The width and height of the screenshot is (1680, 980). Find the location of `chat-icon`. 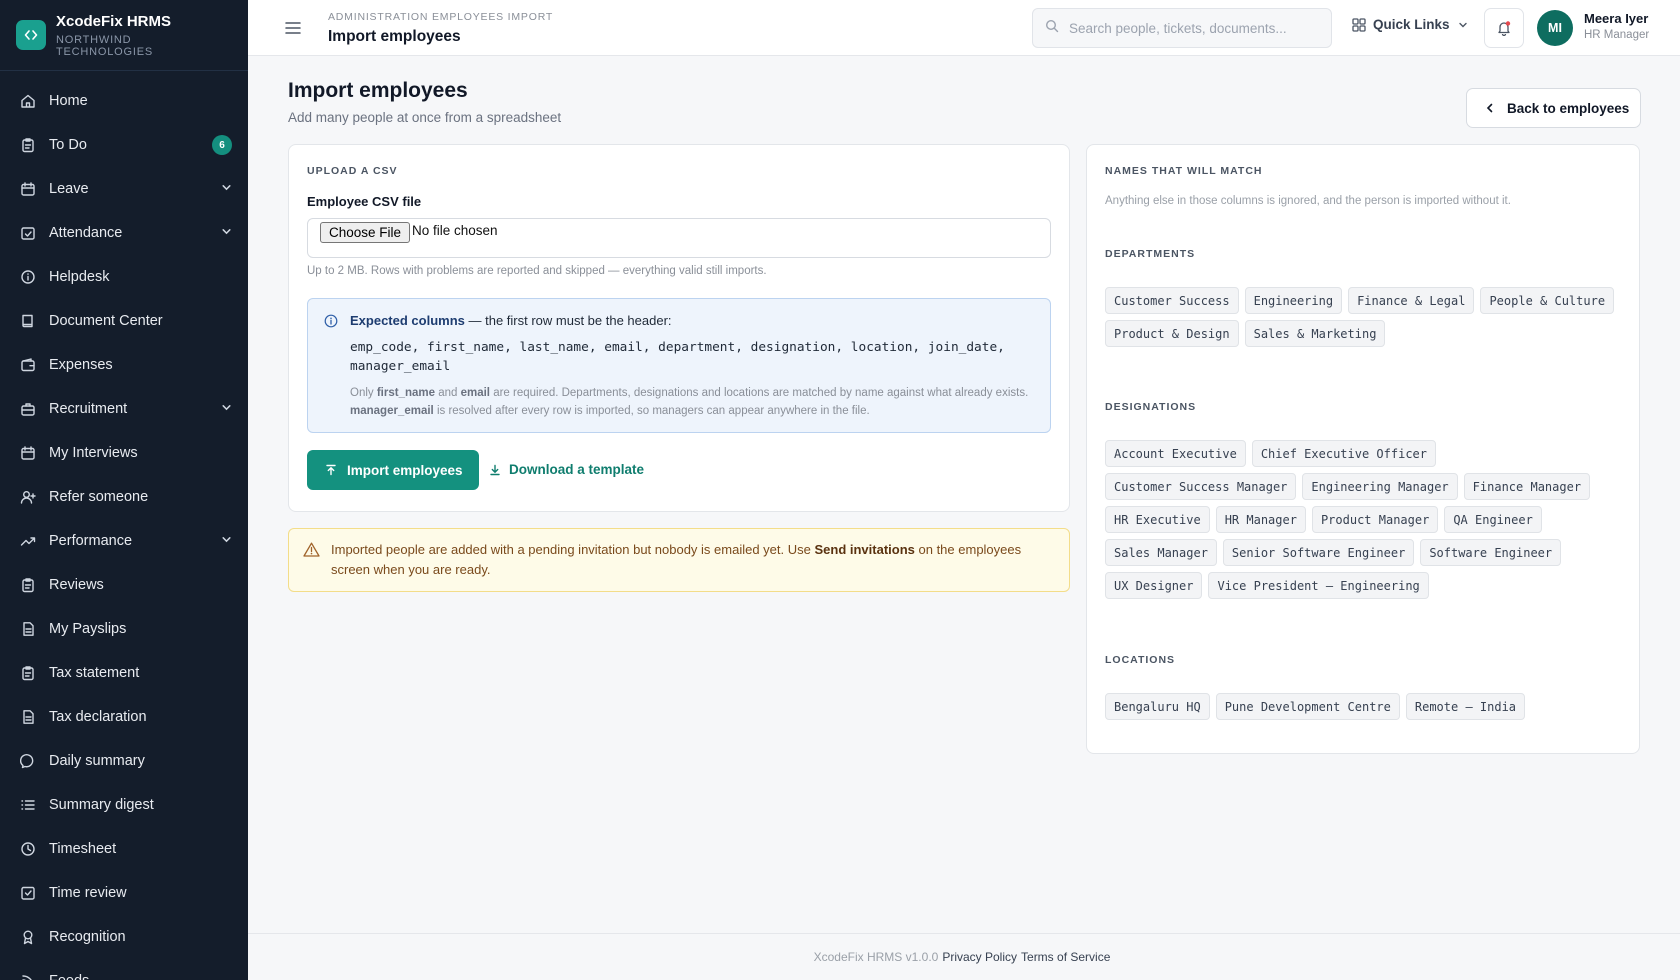

chat-icon is located at coordinates (28, 761).